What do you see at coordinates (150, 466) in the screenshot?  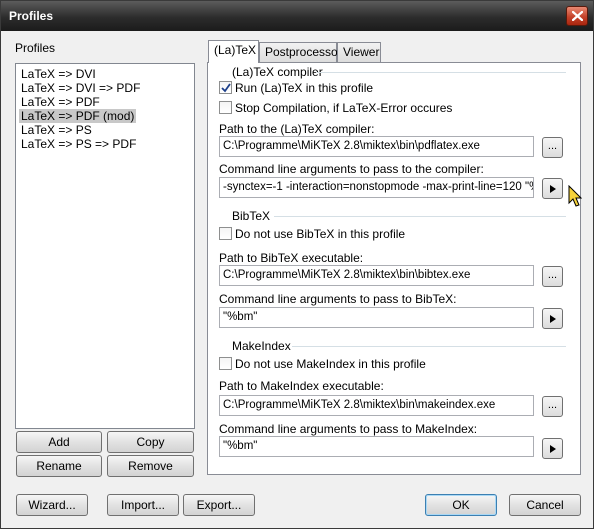 I see `remove-button: Remove` at bounding box center [150, 466].